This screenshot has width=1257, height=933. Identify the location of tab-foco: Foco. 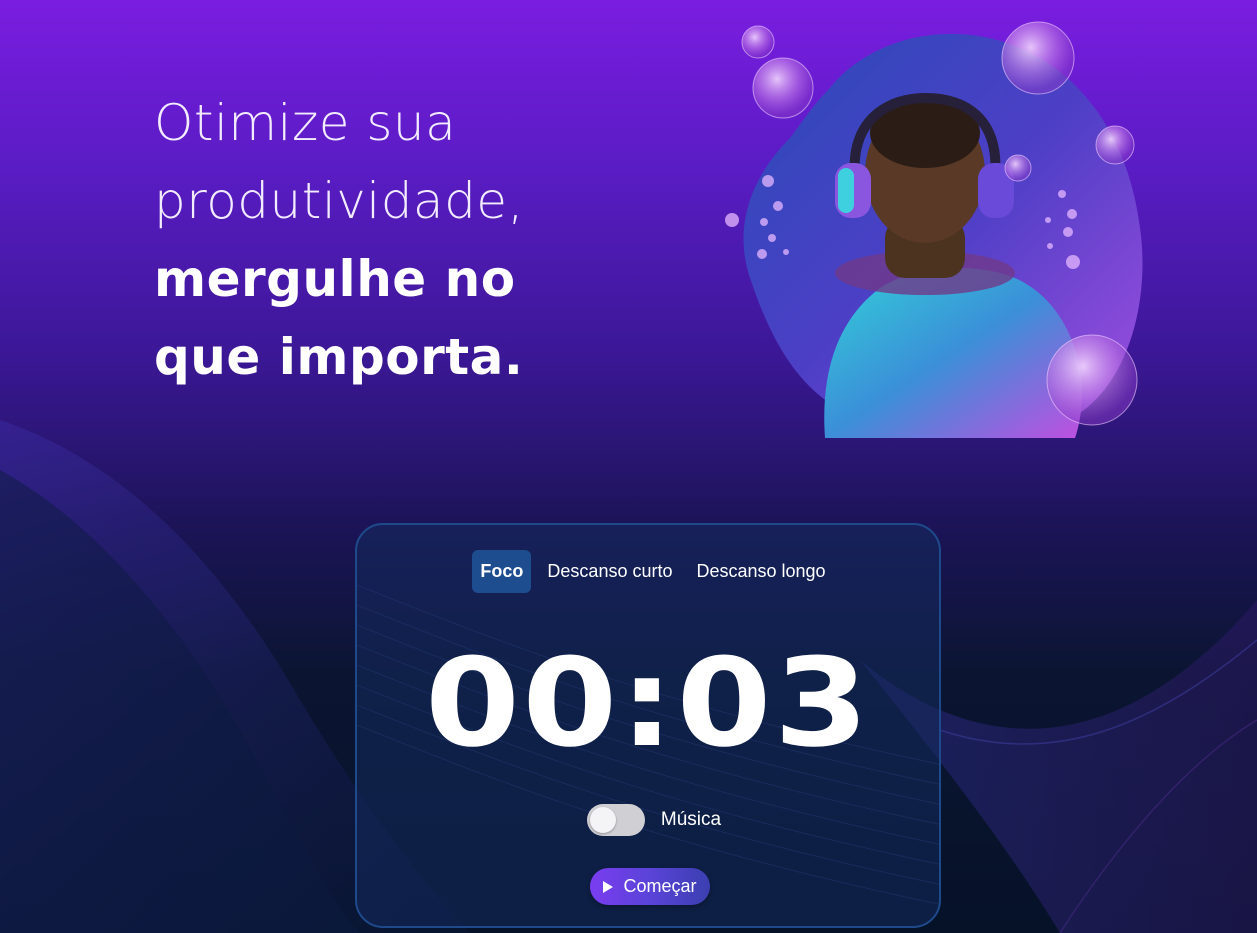
(502, 571).